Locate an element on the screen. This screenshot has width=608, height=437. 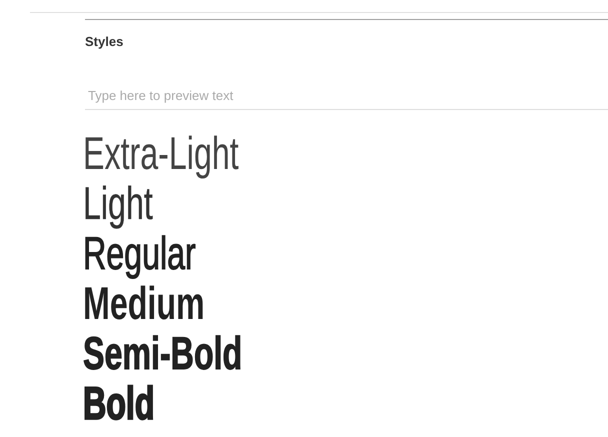
style-sample: Extra-Light is located at coordinates (161, 153).